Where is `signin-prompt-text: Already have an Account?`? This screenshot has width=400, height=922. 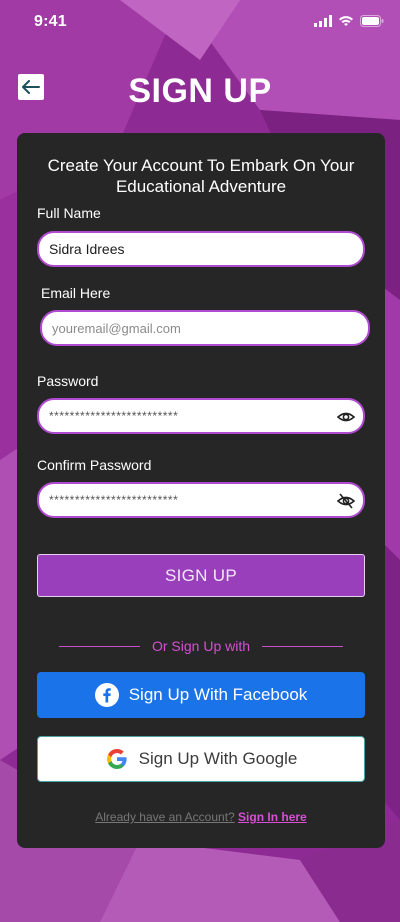 signin-prompt-text: Already have an Account? is located at coordinates (165, 817).